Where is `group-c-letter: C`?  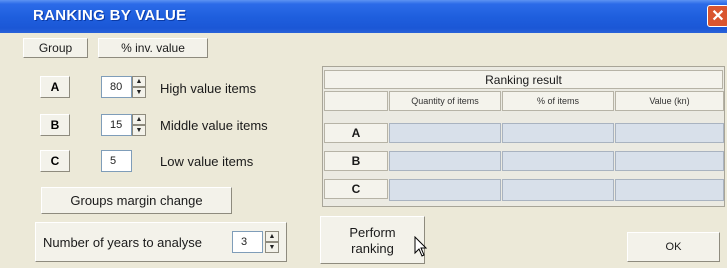
group-c-letter: C is located at coordinates (55, 161).